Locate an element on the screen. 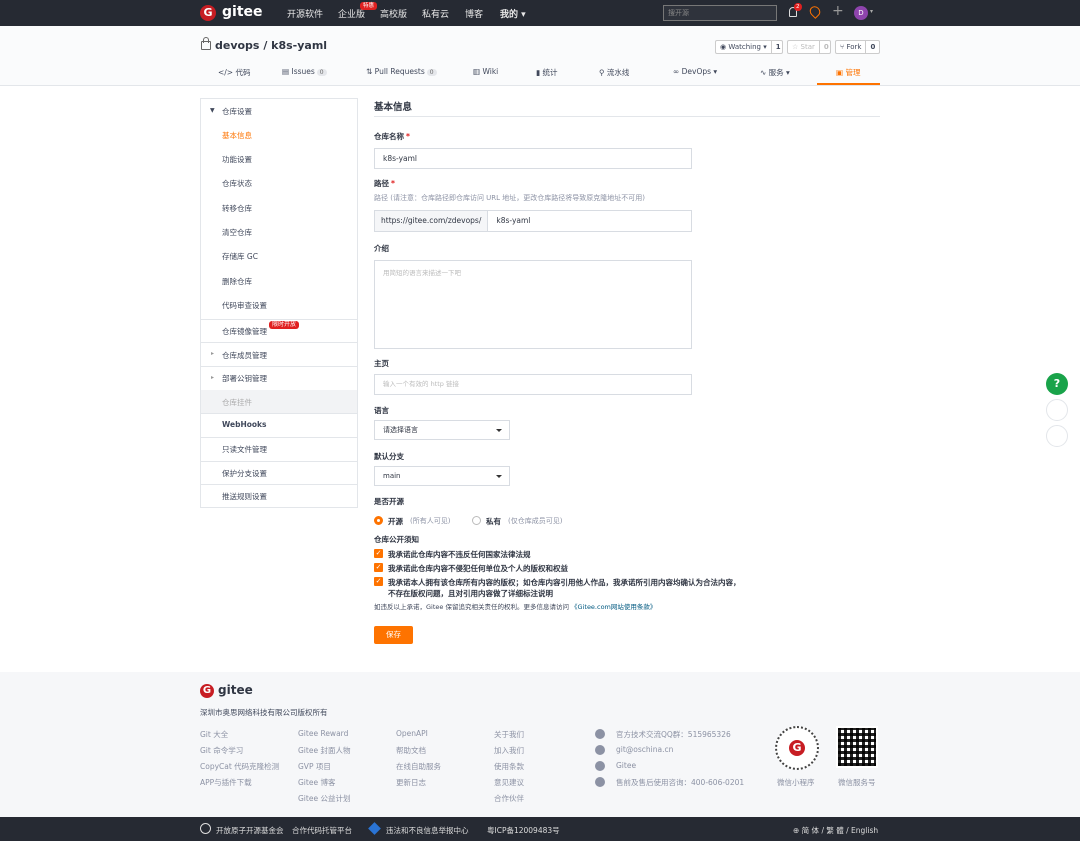 This screenshot has width=1080, height=841. checkbox-2-label: 我承诺此仓库内容不侵犯任何单位及个人的版权和权益 is located at coordinates (478, 568).